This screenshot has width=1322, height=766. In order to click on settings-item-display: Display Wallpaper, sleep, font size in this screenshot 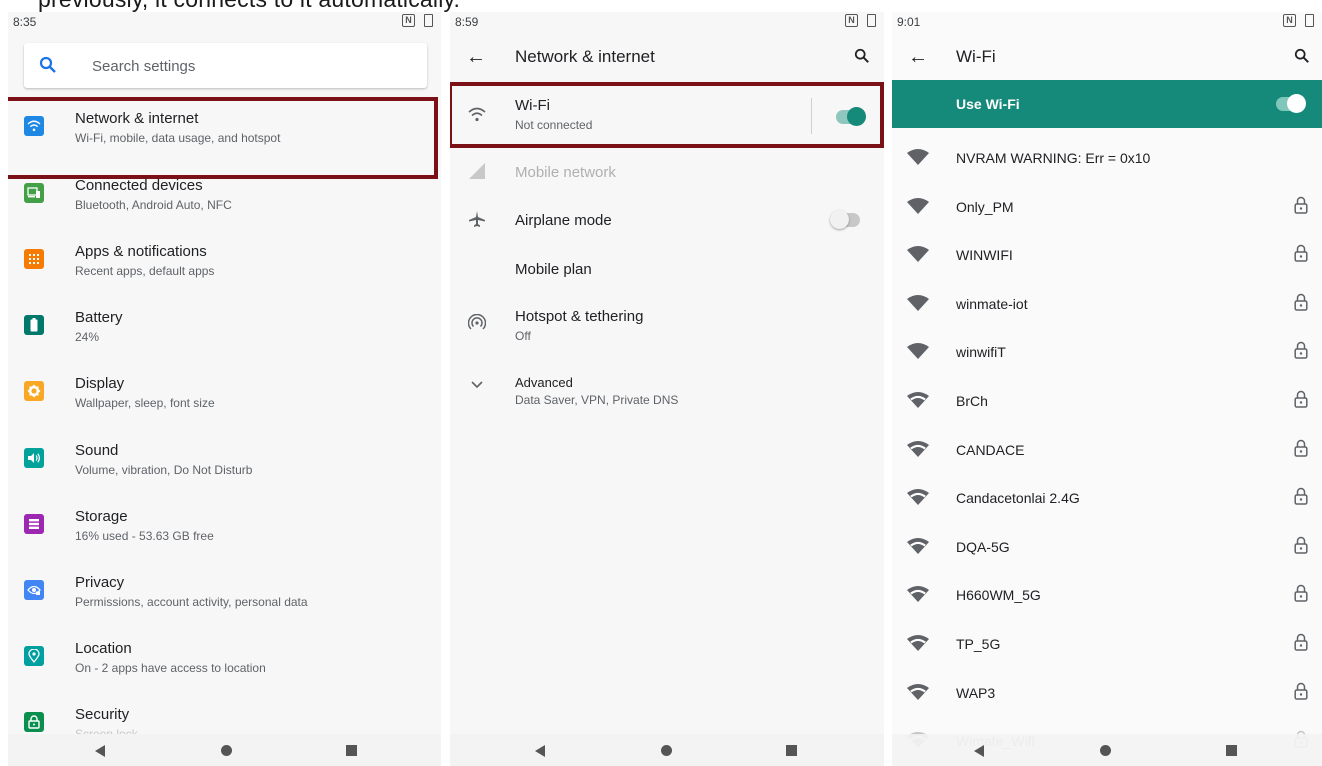, I will do `click(224, 396)`.